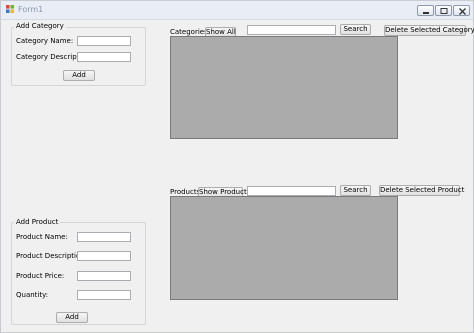  What do you see at coordinates (355, 29) in the screenshot?
I see `category-search-button: Search` at bounding box center [355, 29].